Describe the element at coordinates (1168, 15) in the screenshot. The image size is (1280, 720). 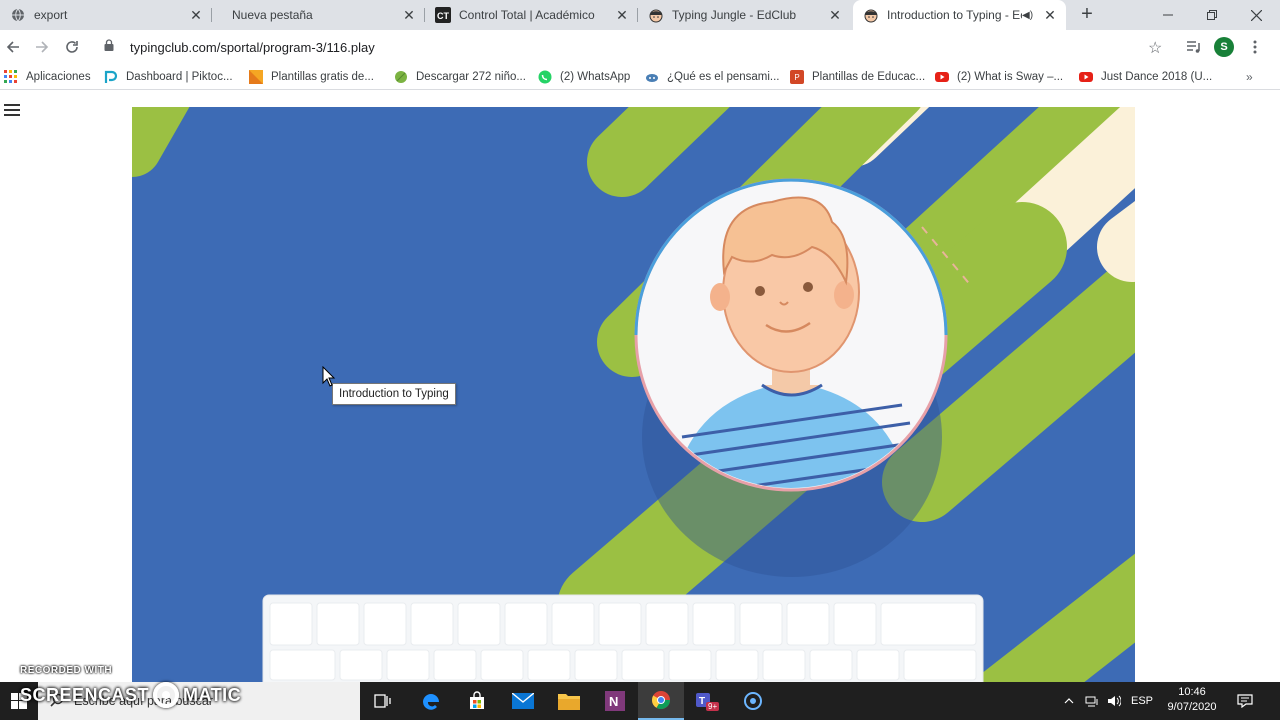
I see `minimize-button` at that location.